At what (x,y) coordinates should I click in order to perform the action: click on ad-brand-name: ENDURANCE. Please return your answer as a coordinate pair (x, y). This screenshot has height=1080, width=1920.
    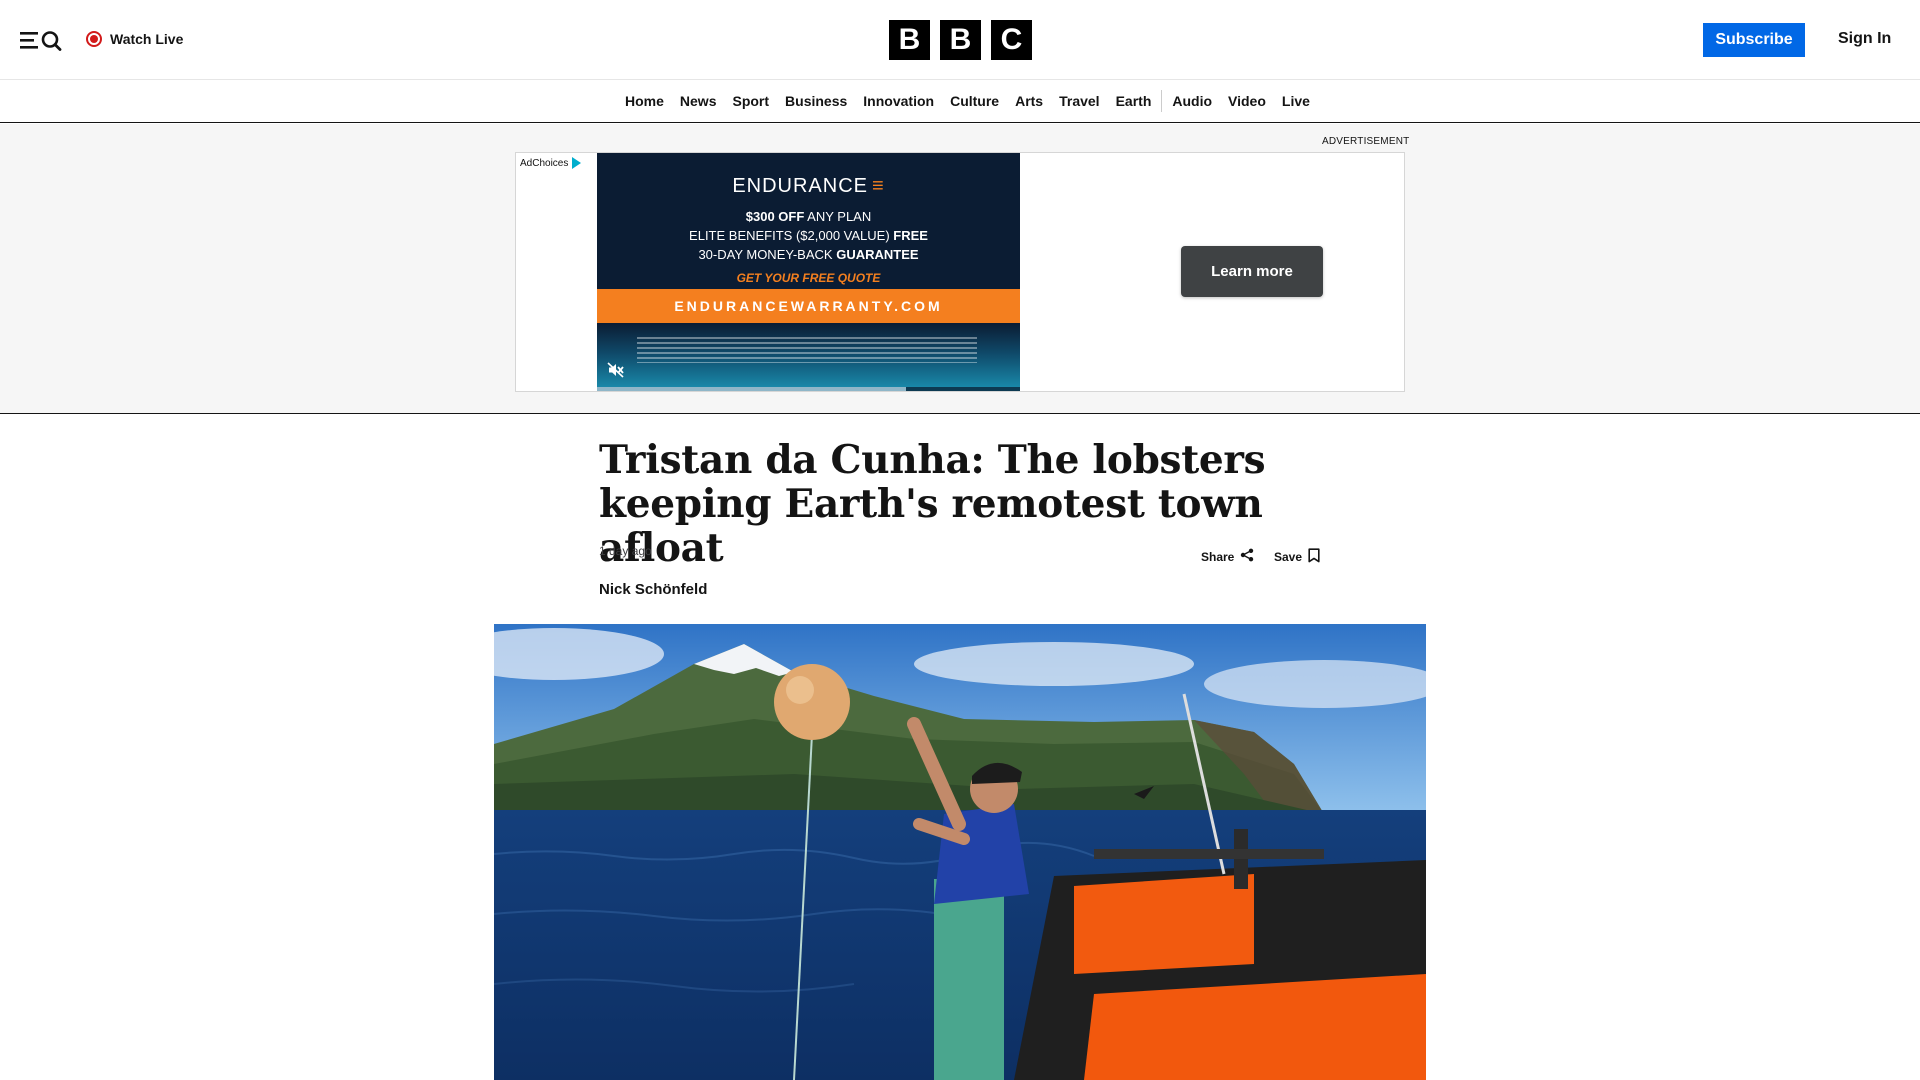
    Looking at the image, I should click on (800, 186).